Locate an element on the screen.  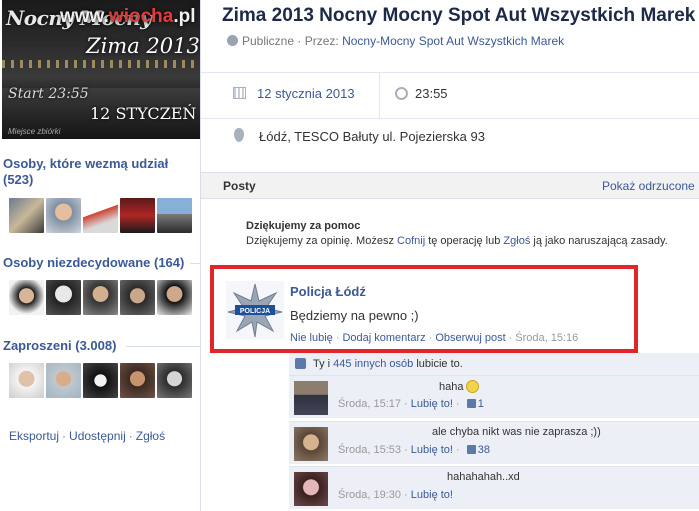
calendar-icon is located at coordinates (239, 93).